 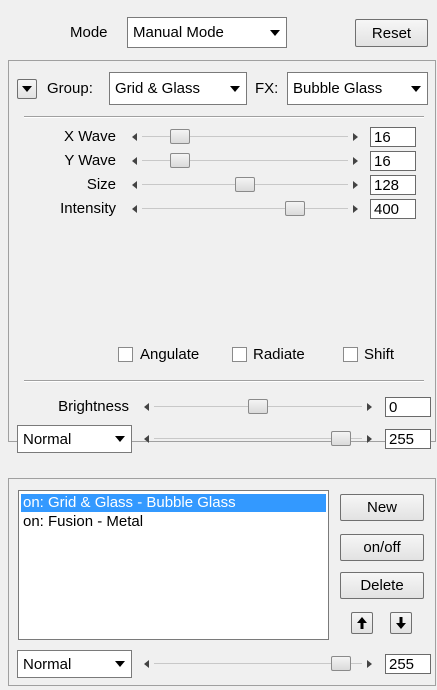 What do you see at coordinates (245, 161) in the screenshot?
I see `y-wave-slider` at bounding box center [245, 161].